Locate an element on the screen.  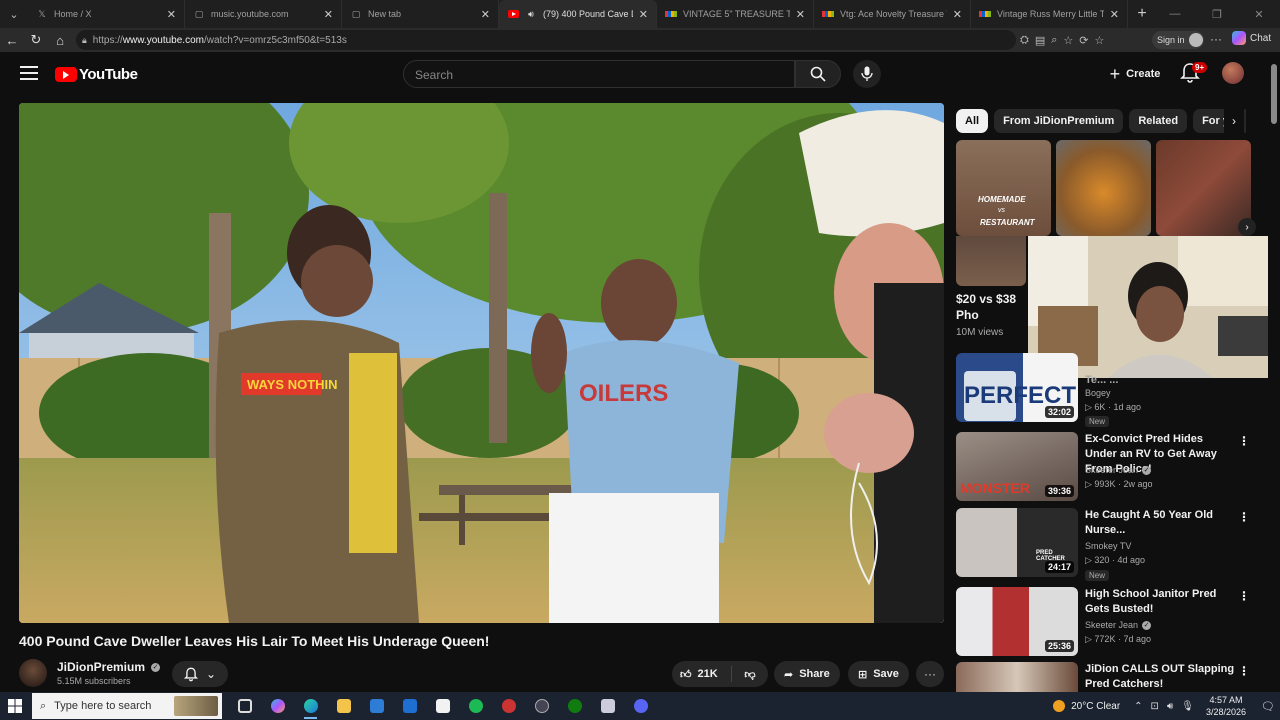
copilot-chat-button: Chat is located at coordinates (1251, 38).